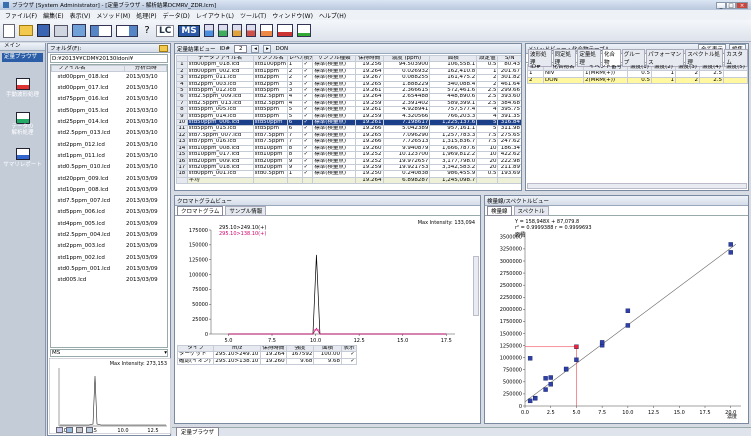 Image resolution: width=751 pixels, height=436 pixels. I want to click on prev-button: ◂, so click(255, 48).